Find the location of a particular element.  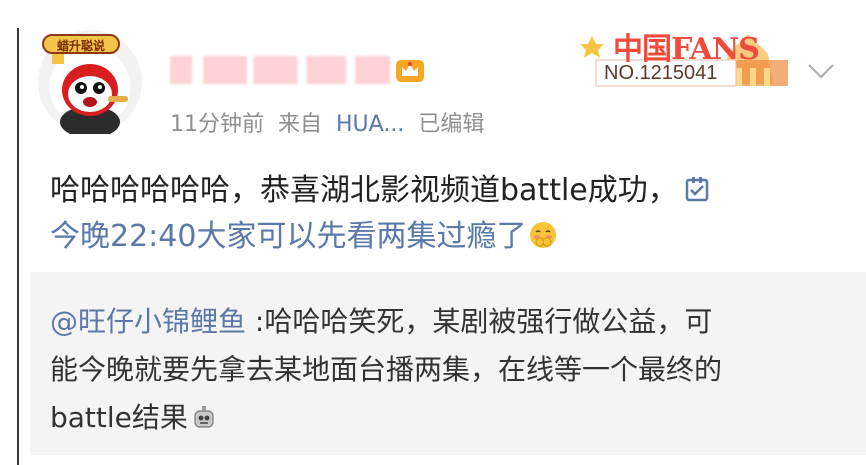

edit-checkbox-icon is located at coordinates (697, 189).